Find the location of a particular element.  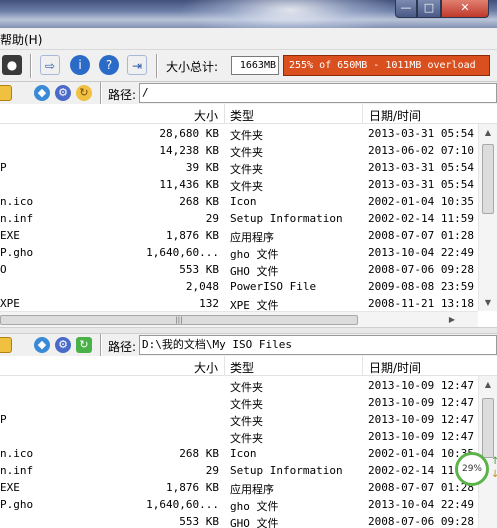

burn-disc-icon: ● is located at coordinates (12, 65).